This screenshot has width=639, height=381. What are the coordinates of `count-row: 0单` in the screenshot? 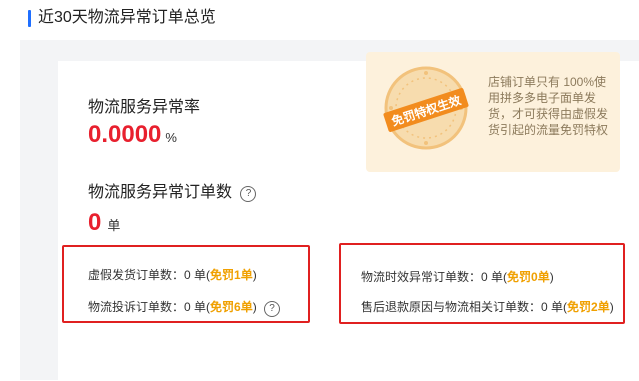 It's located at (104, 223).